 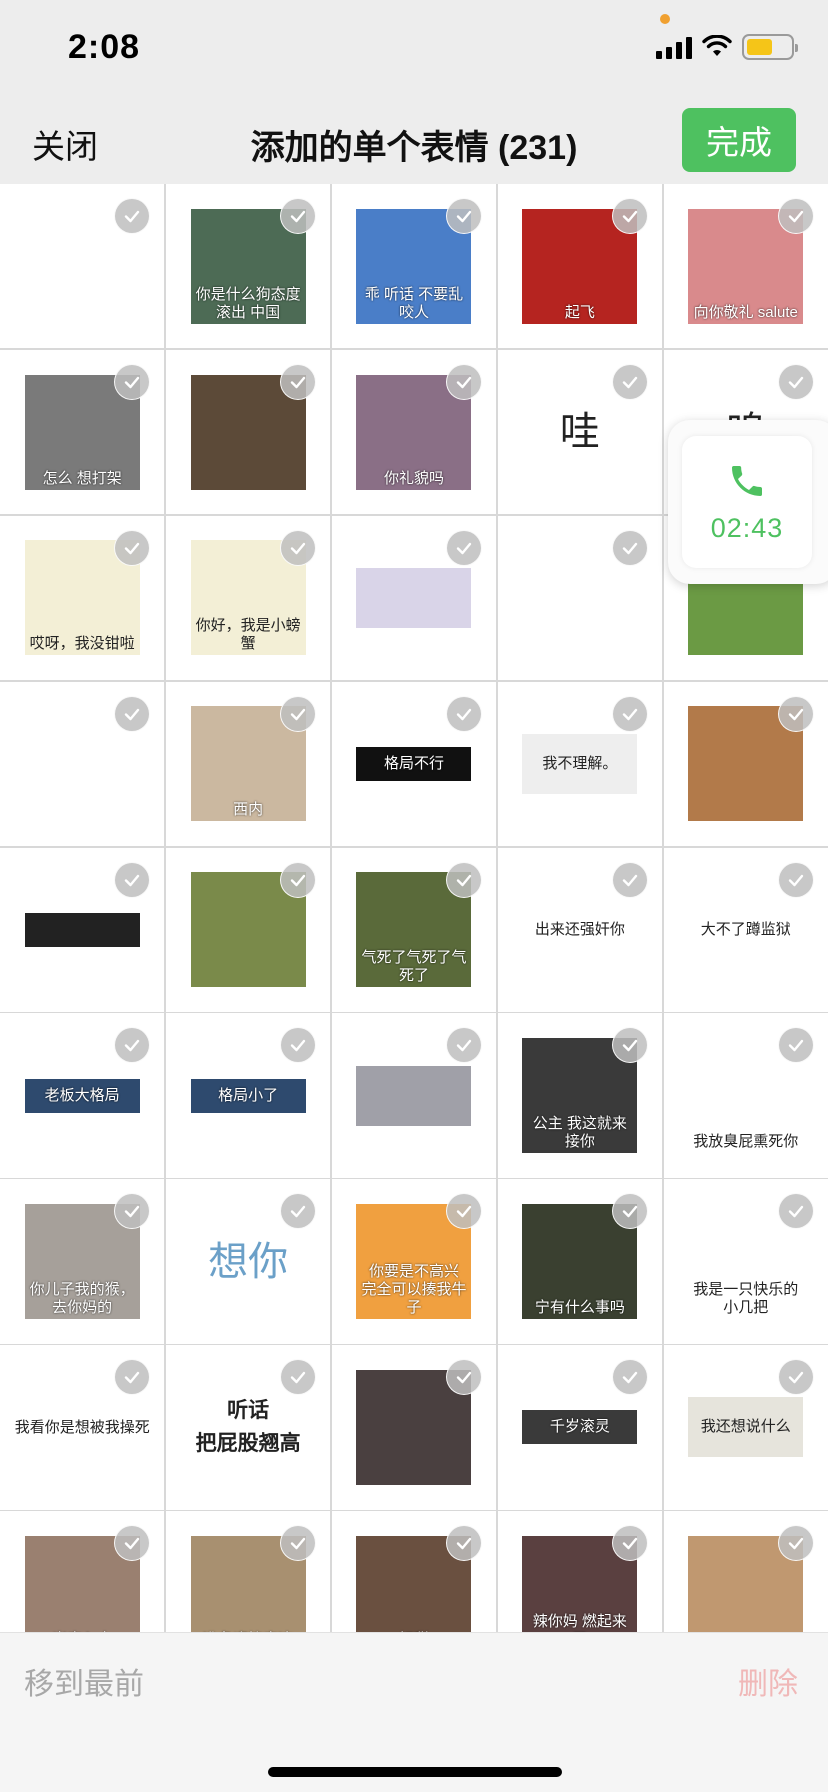 I want to click on sticker-caption: 宁有什么事吗, so click(x=579, y=1308).